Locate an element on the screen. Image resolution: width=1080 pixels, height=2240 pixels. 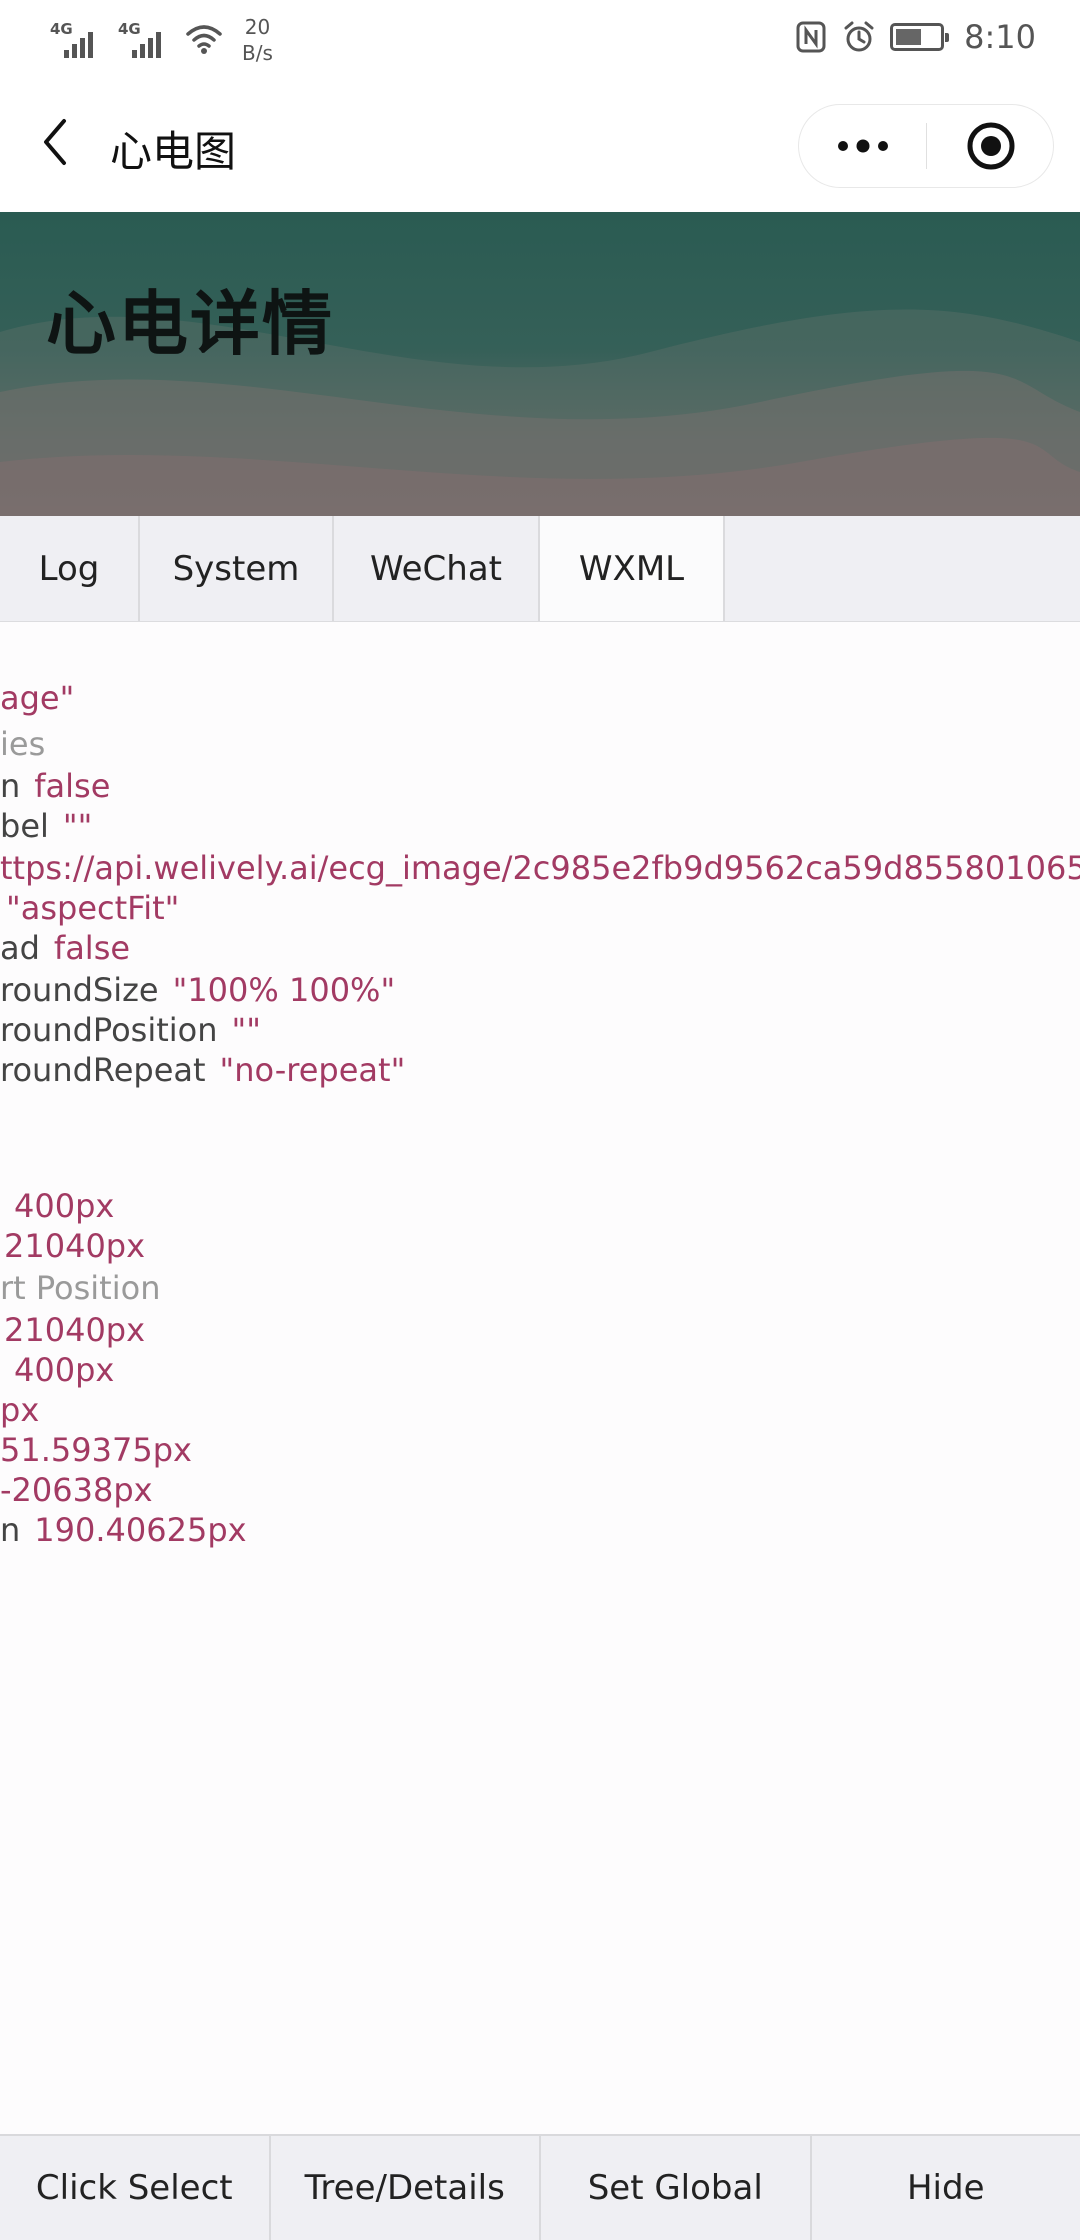
click-select-button: Click Select is located at coordinates (135, 2188).